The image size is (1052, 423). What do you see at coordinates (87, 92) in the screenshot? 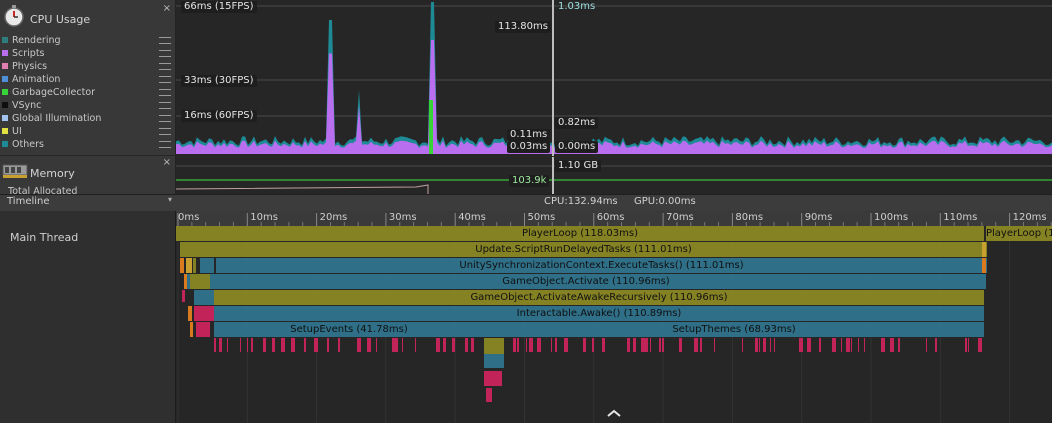
I see `legend-item-garbagecollector: GarbageCollector` at bounding box center [87, 92].